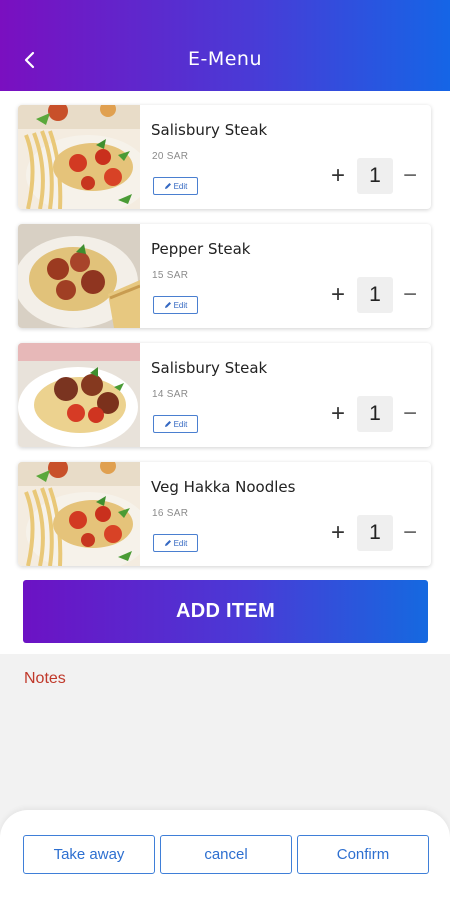  I want to click on action-bar: Take away cancel Confirm, so click(225, 855).